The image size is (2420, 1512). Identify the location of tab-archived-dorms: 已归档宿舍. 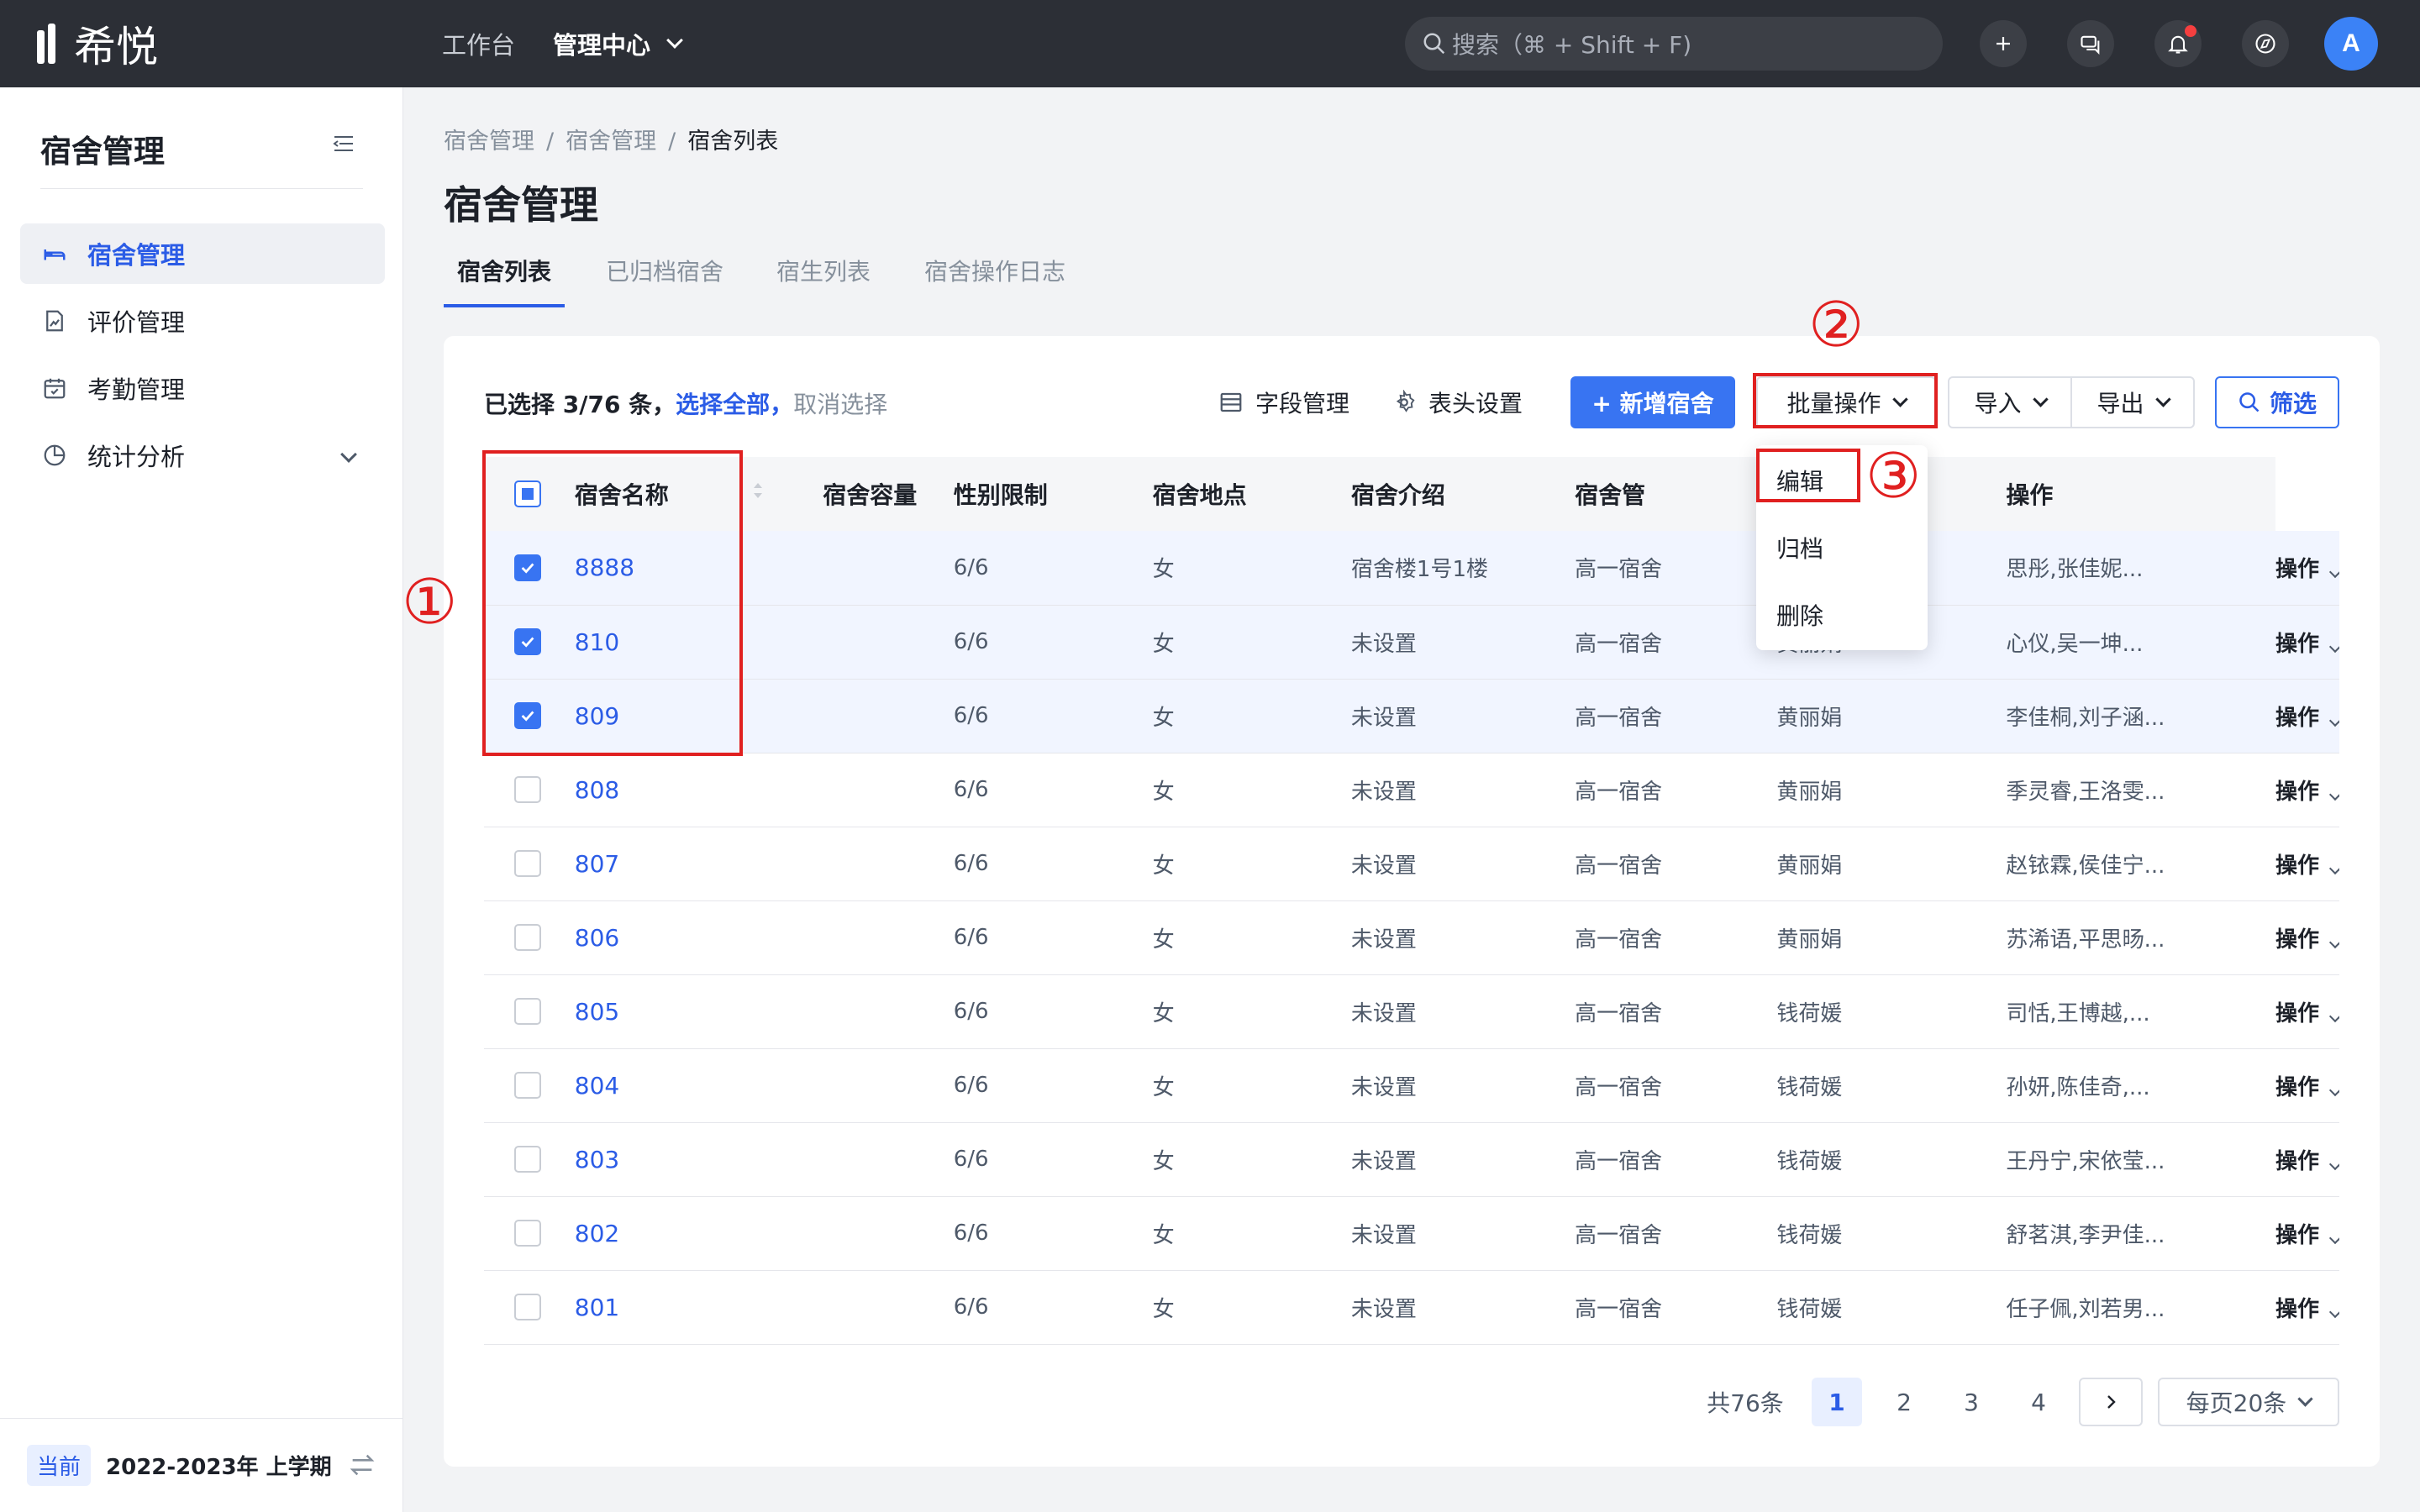
(664, 270).